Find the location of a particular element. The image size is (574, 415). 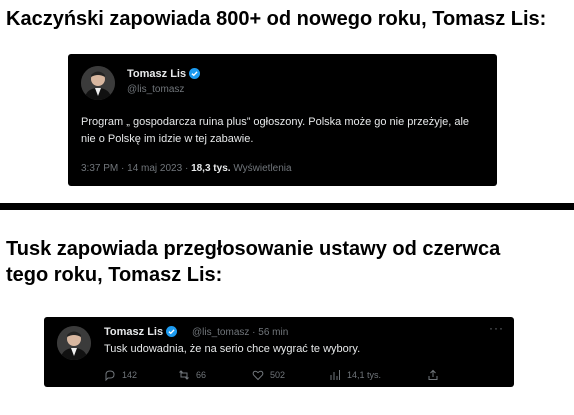

author-handle-time: @lis_tomasz · 56 min is located at coordinates (240, 332).